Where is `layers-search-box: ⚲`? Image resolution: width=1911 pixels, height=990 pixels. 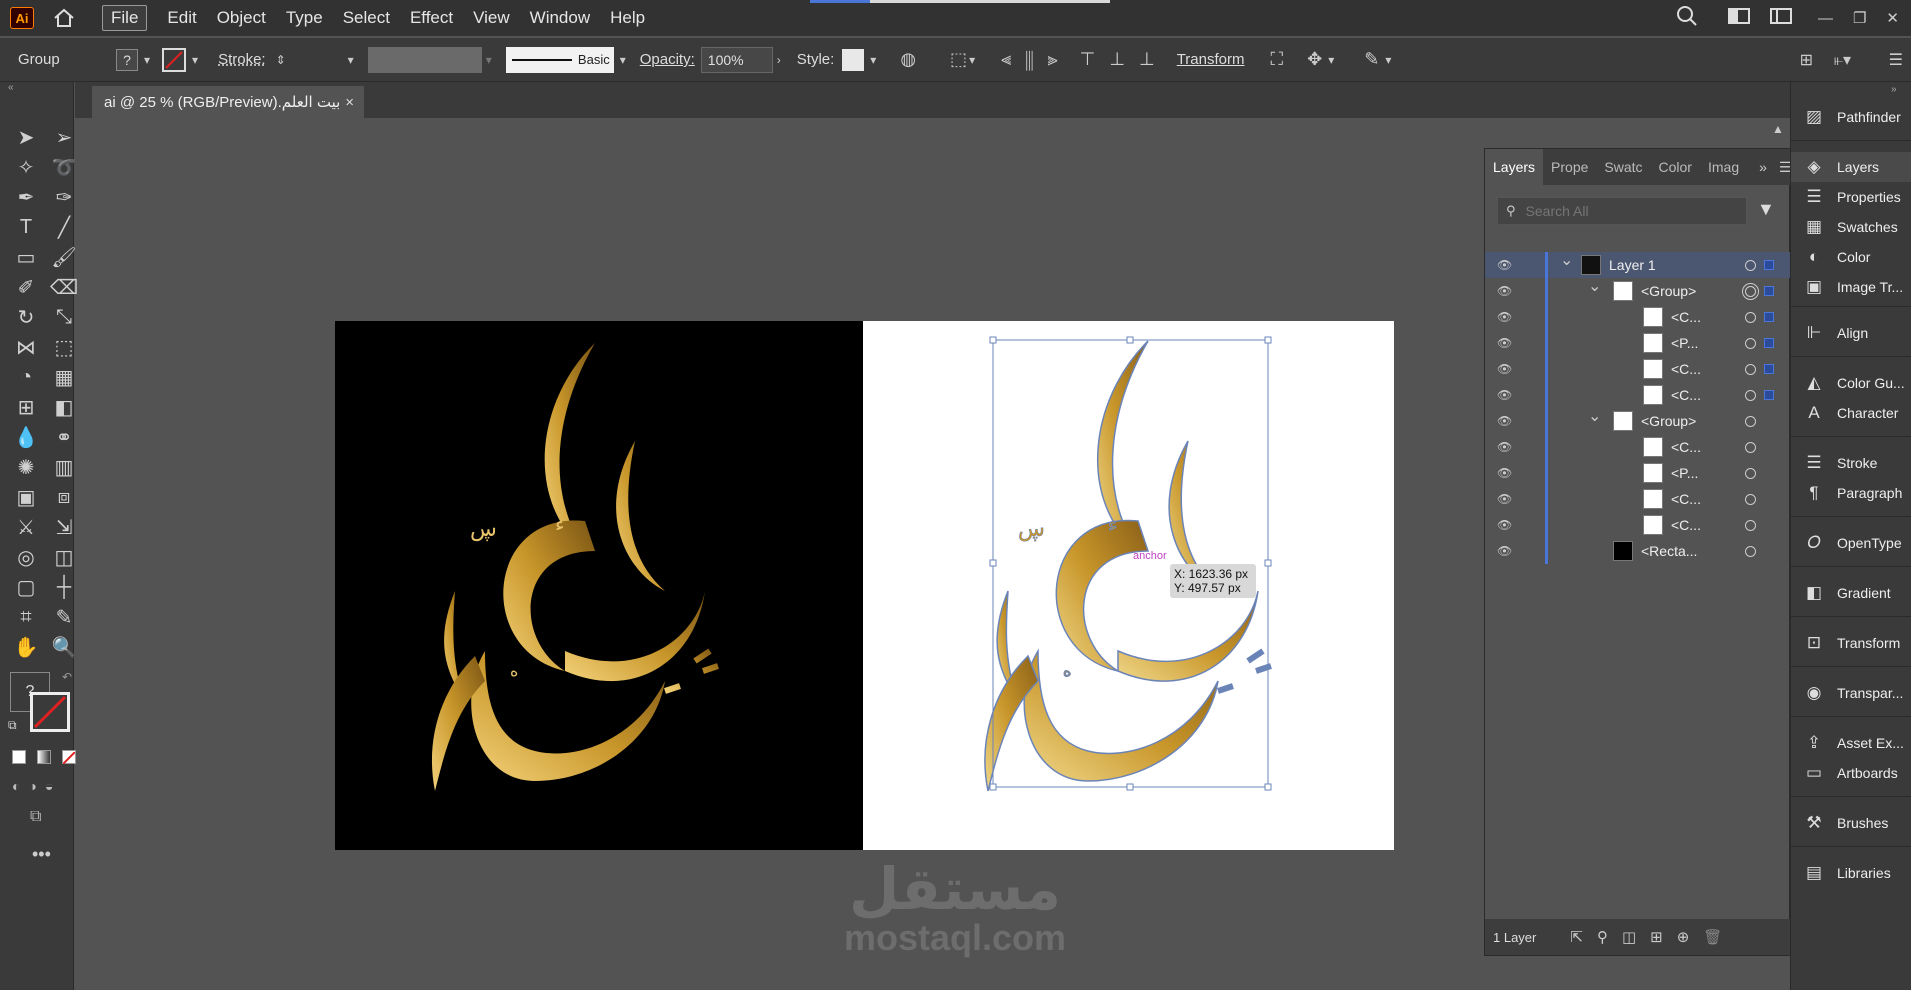
layers-search-box: ⚲ is located at coordinates (1622, 211).